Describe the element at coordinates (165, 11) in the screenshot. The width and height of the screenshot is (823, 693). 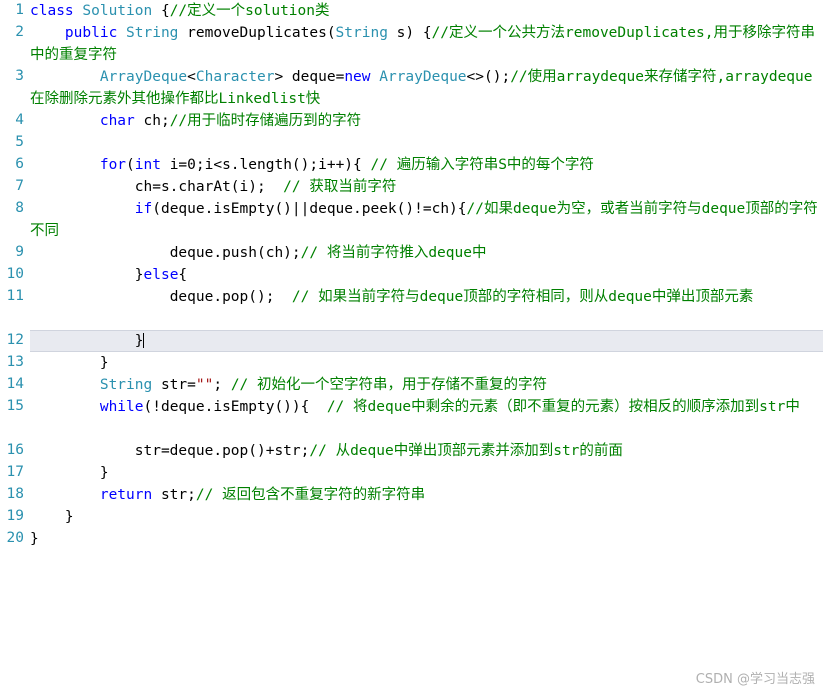
I see `code-token: {` at that location.